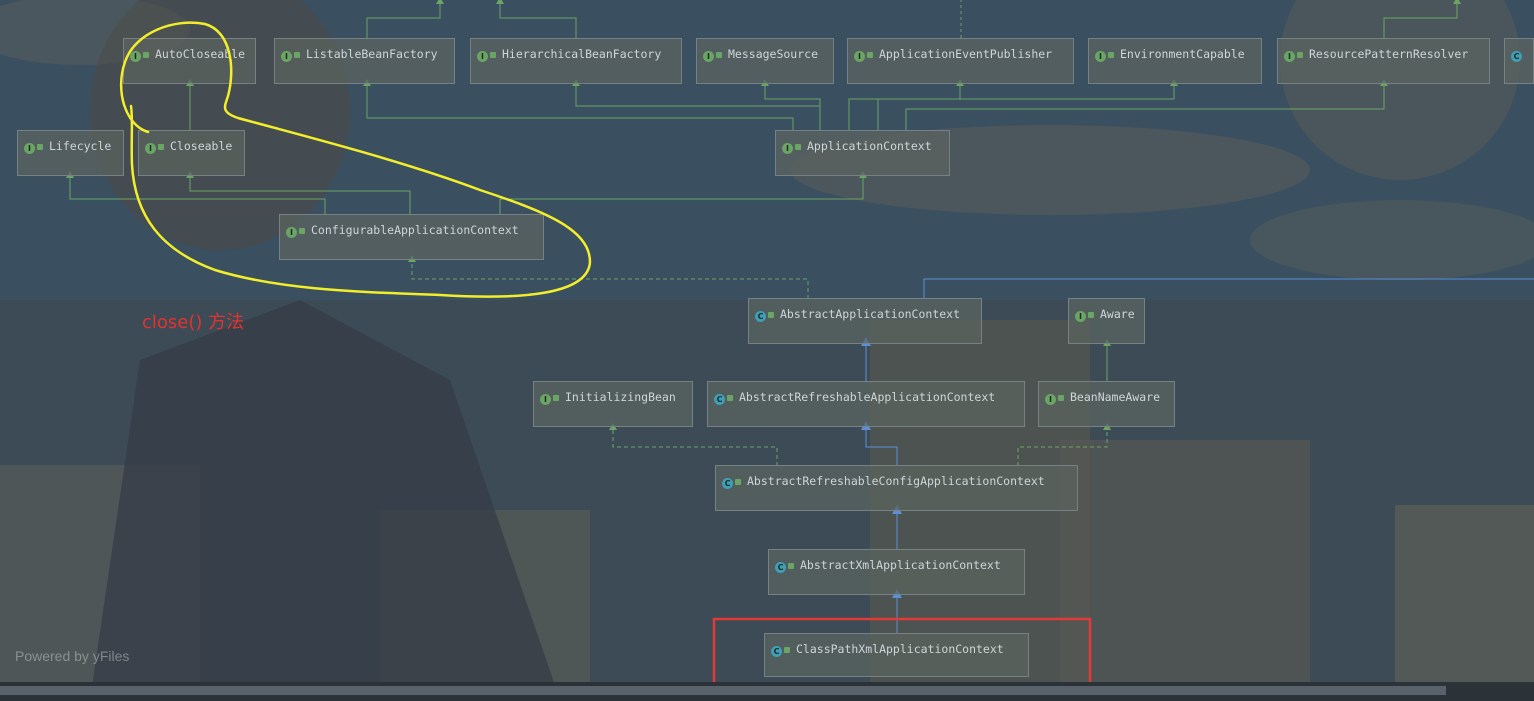 The width and height of the screenshot is (1534, 701). Describe the element at coordinates (415, 230) in the screenshot. I see `node-label: ConfigurableApplicationContext` at that location.